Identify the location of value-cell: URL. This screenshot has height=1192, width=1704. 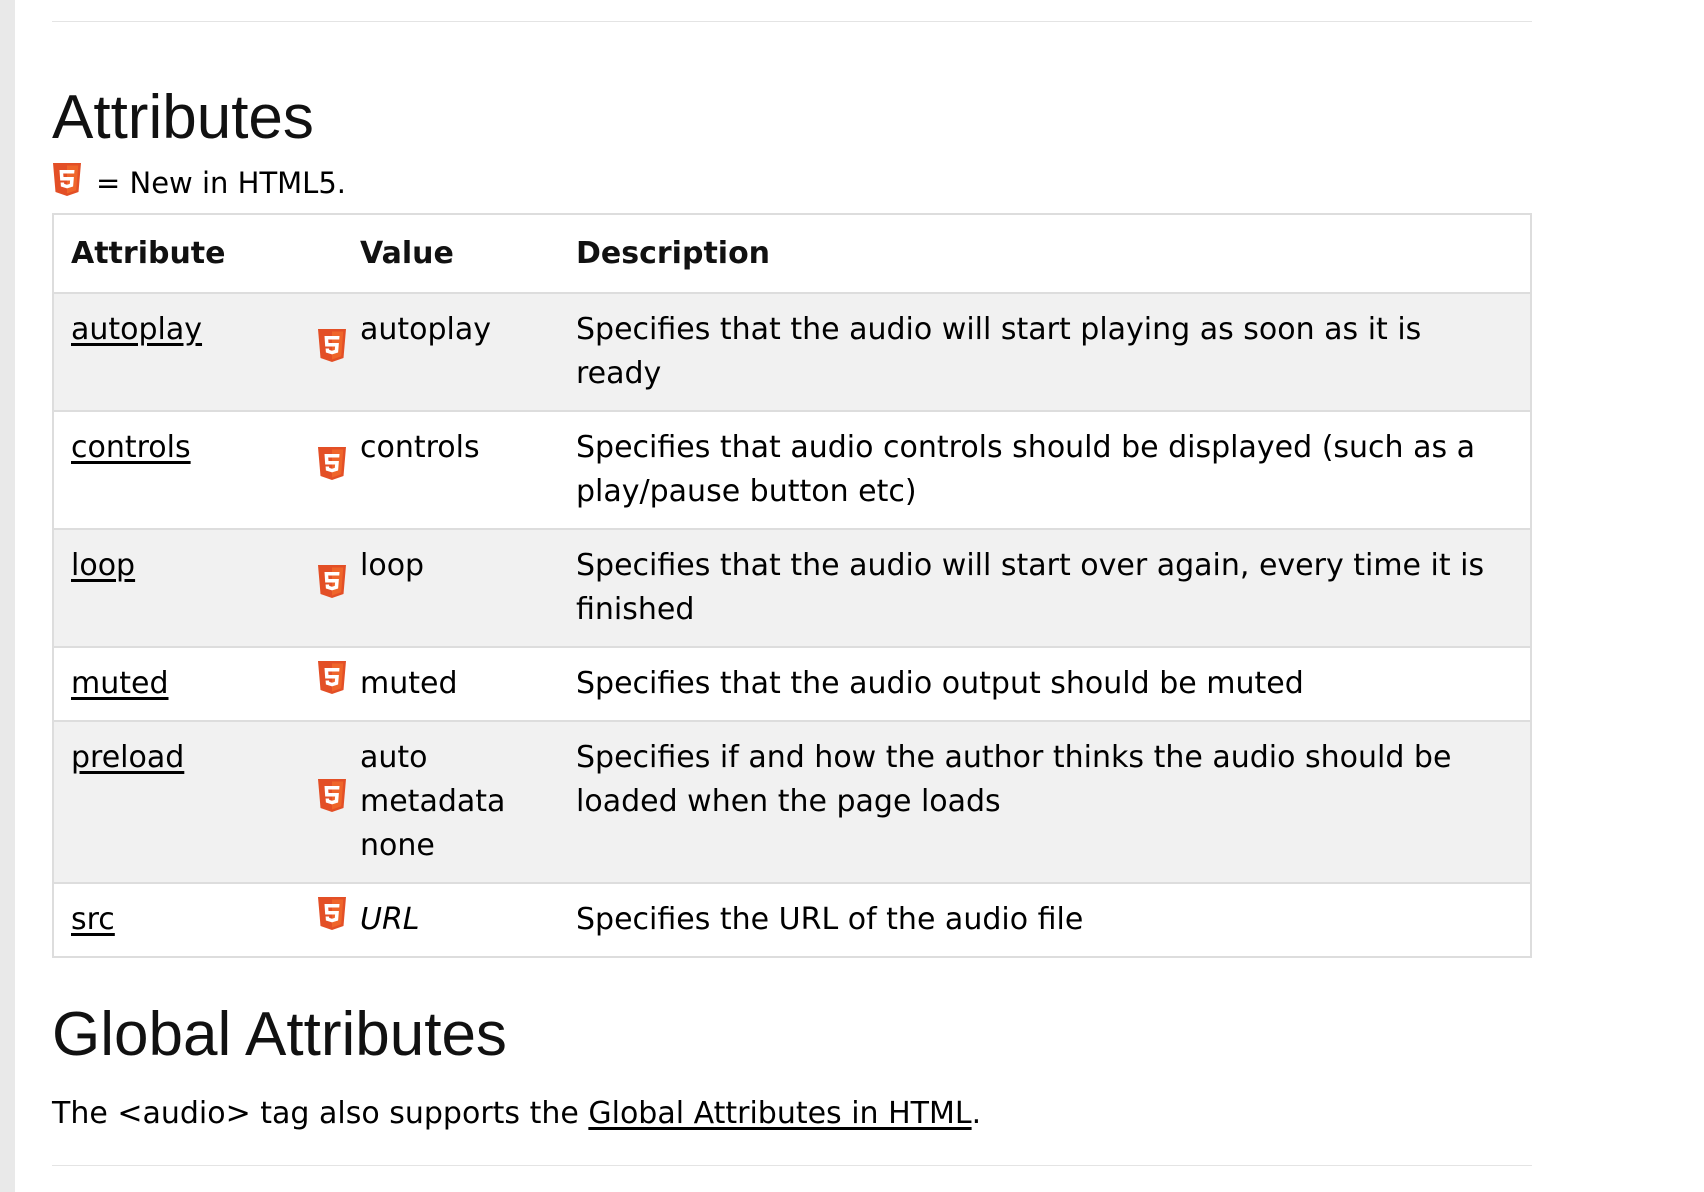
(453, 920).